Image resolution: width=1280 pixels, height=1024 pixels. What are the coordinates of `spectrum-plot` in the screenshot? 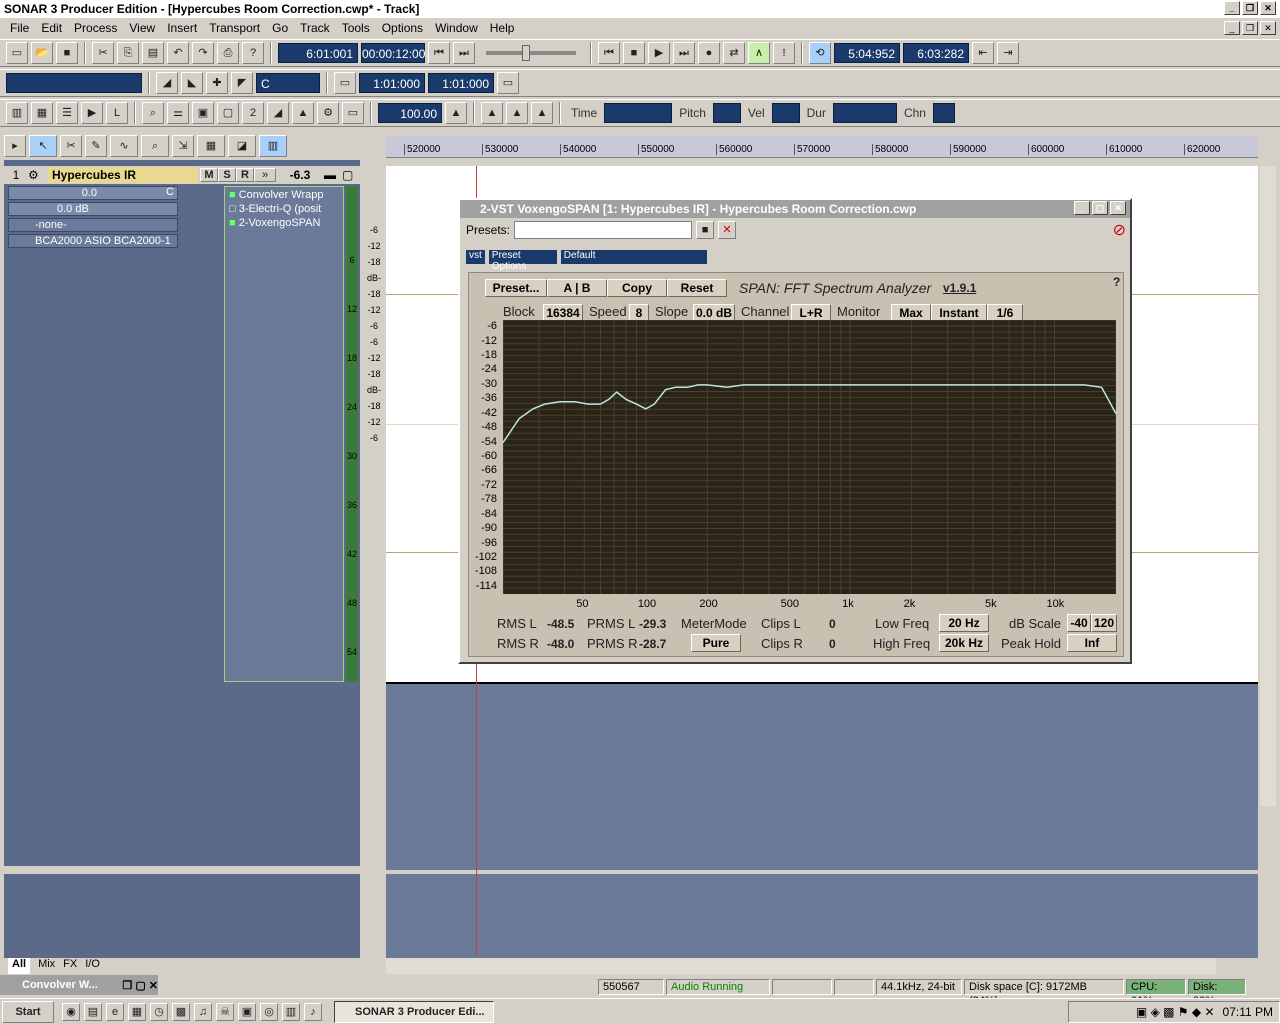 It's located at (809, 456).